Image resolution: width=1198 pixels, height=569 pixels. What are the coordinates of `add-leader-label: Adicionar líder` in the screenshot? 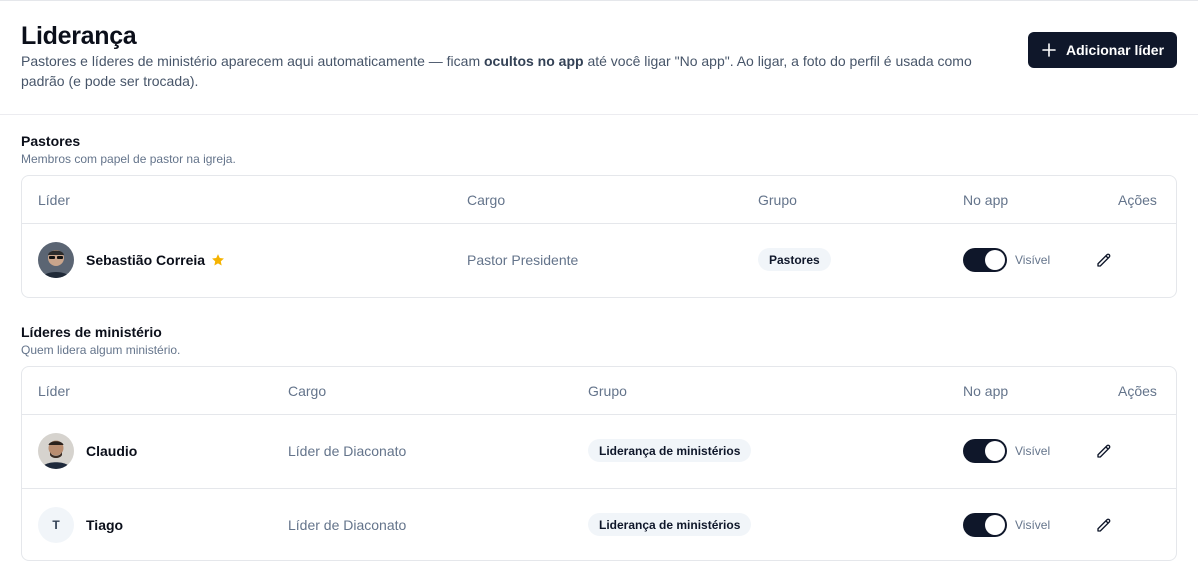 It's located at (1115, 50).